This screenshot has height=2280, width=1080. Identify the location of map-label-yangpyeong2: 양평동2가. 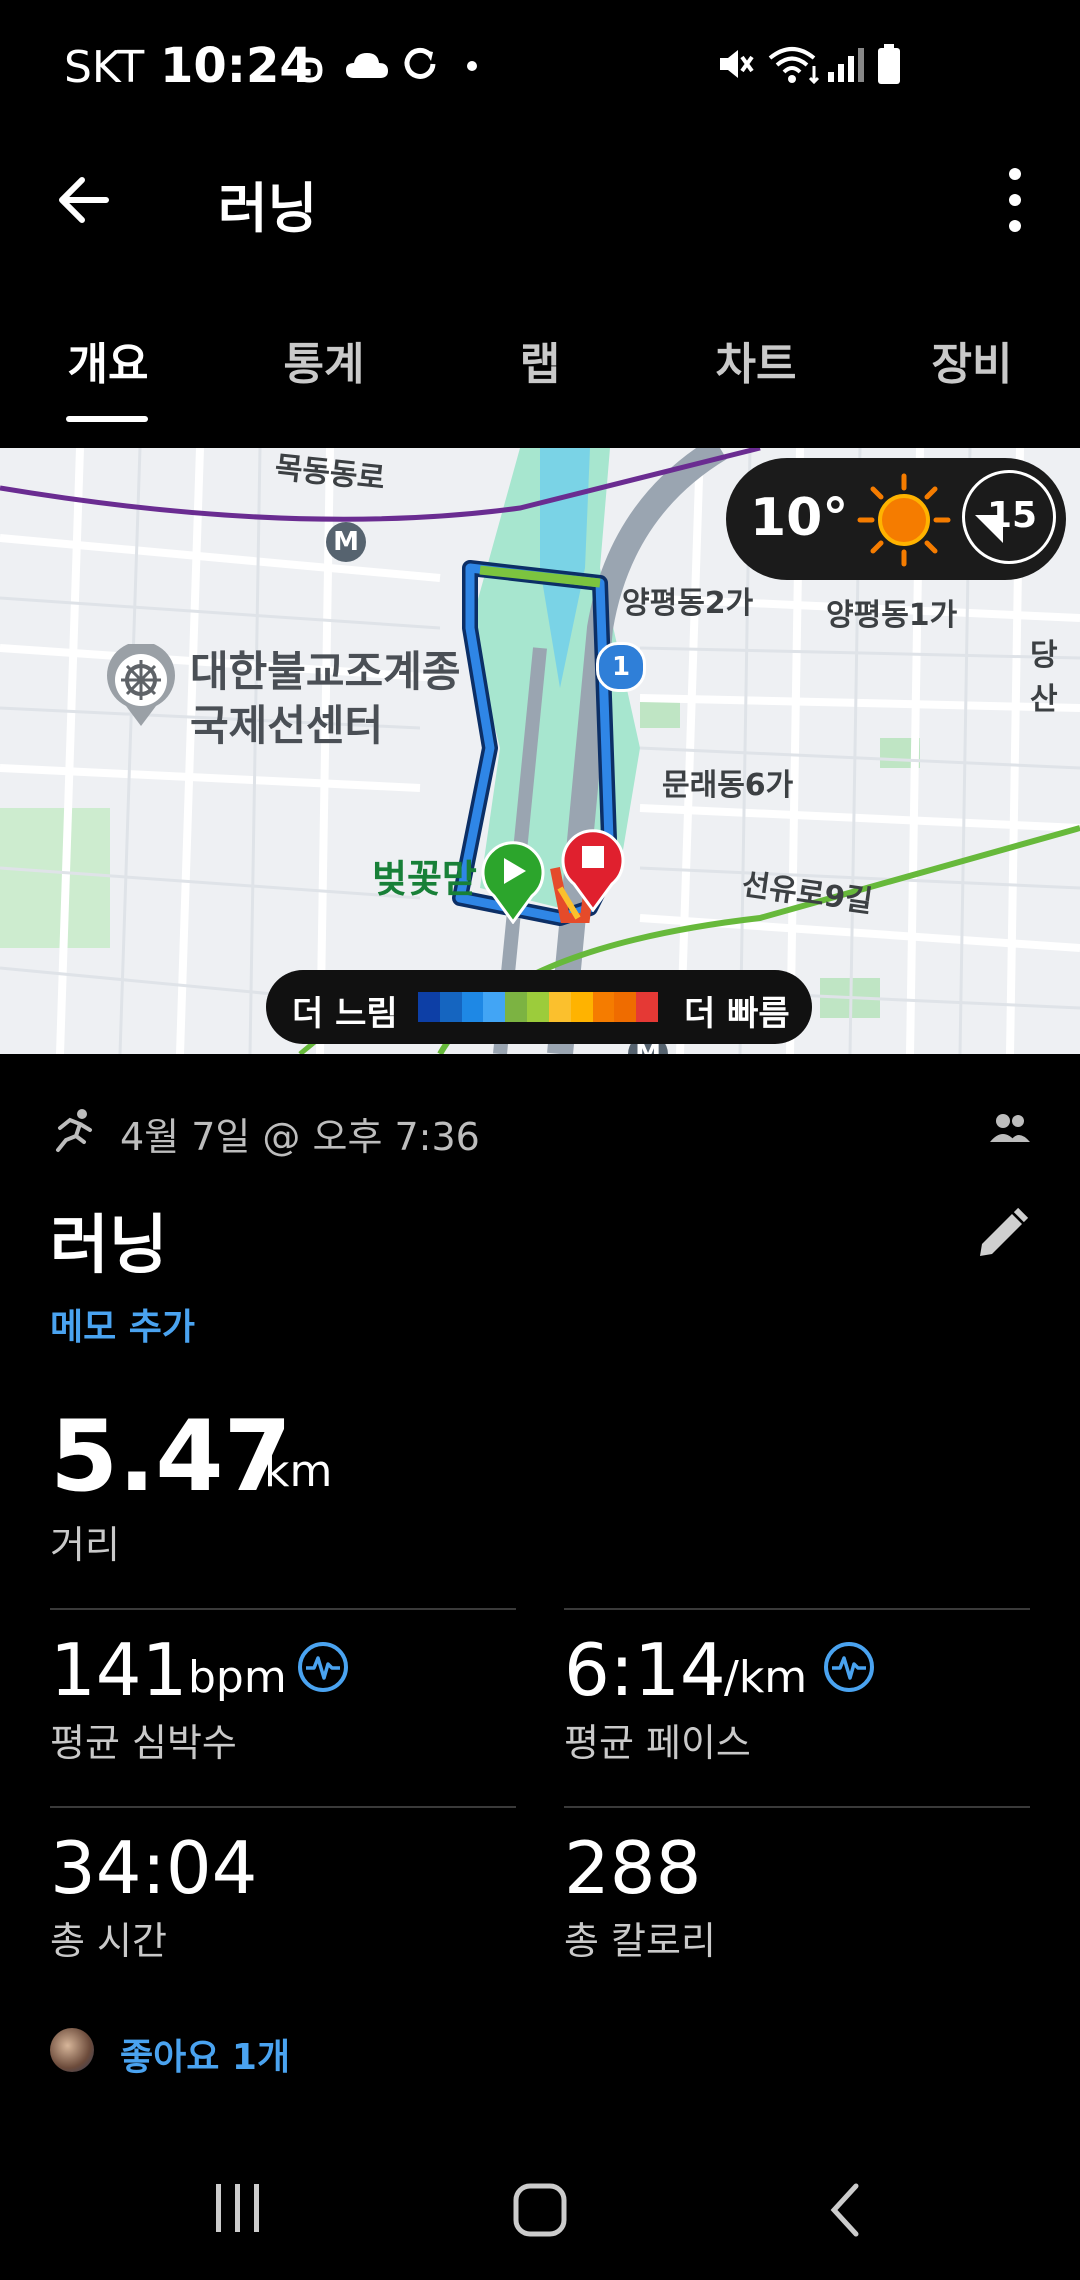
(688, 603).